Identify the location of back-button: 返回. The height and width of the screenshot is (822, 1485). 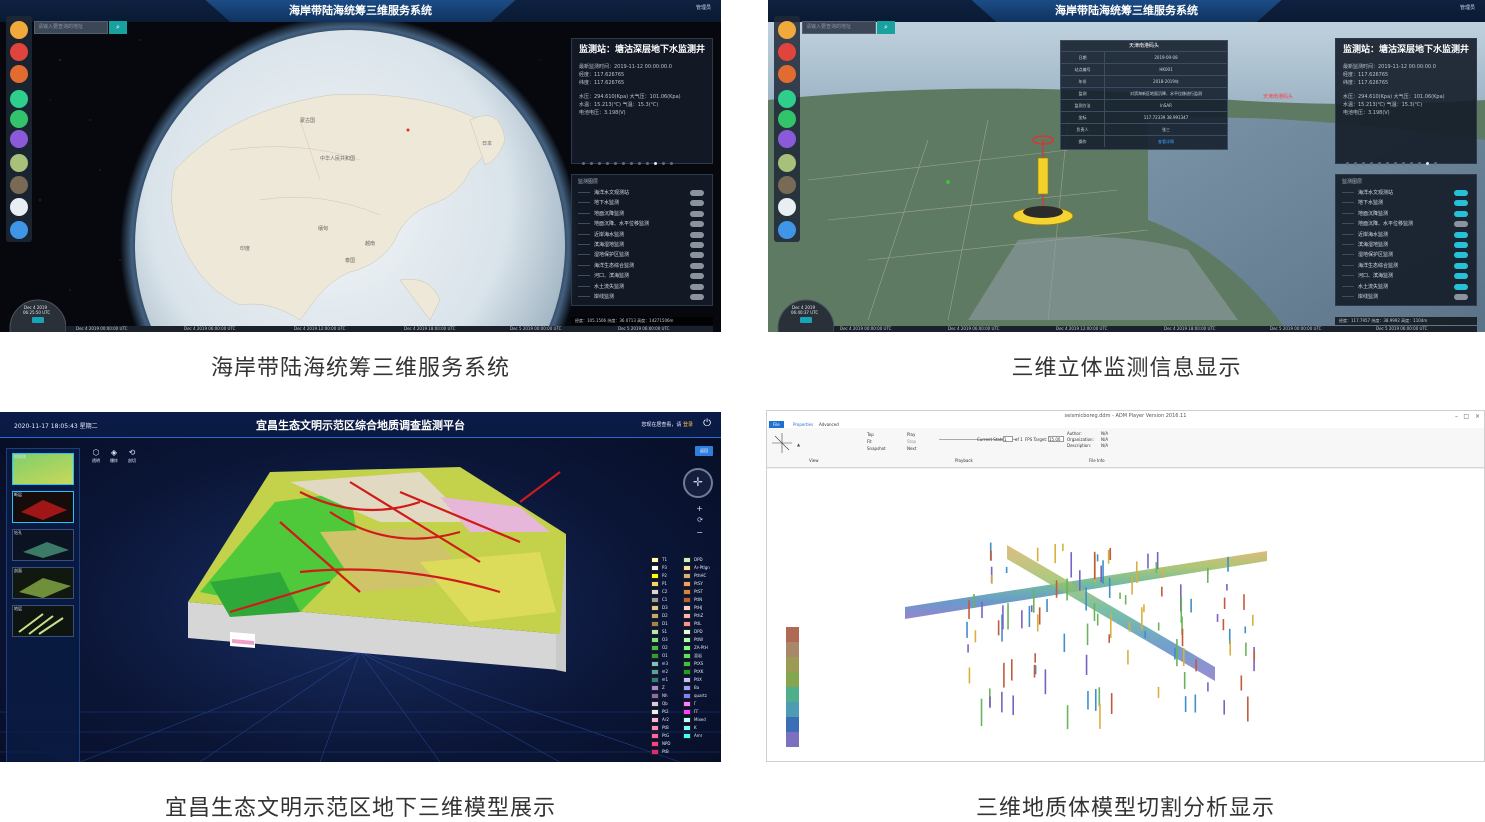
(704, 451).